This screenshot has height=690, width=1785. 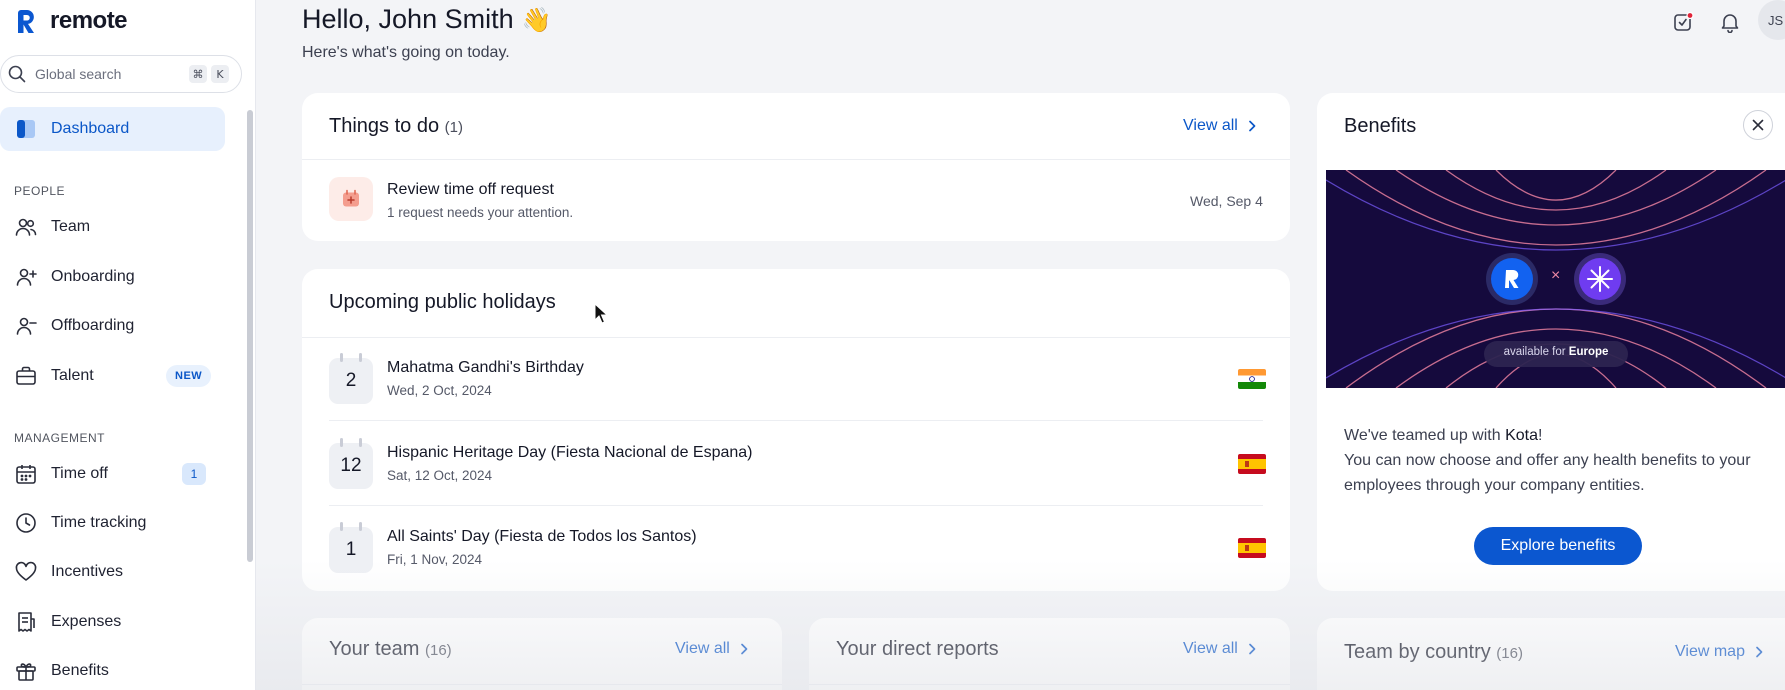 What do you see at coordinates (1555, 279) in the screenshot?
I see `benefits-banner: × available for Europe` at bounding box center [1555, 279].